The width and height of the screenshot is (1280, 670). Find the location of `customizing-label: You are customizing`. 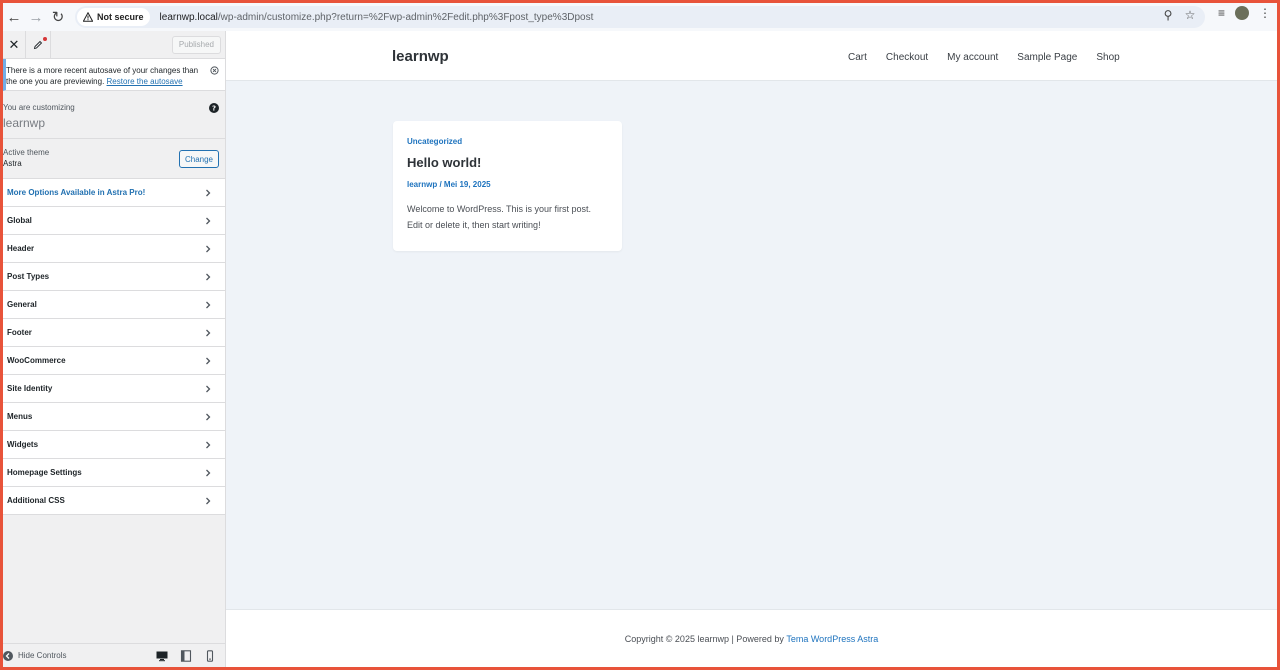

customizing-label: You are customizing is located at coordinates (39, 107).